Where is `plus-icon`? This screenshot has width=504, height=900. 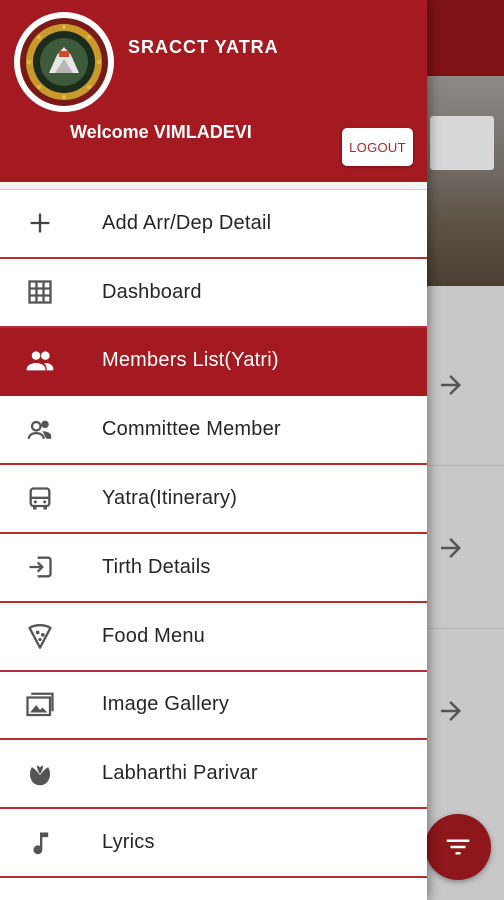 plus-icon is located at coordinates (40, 223).